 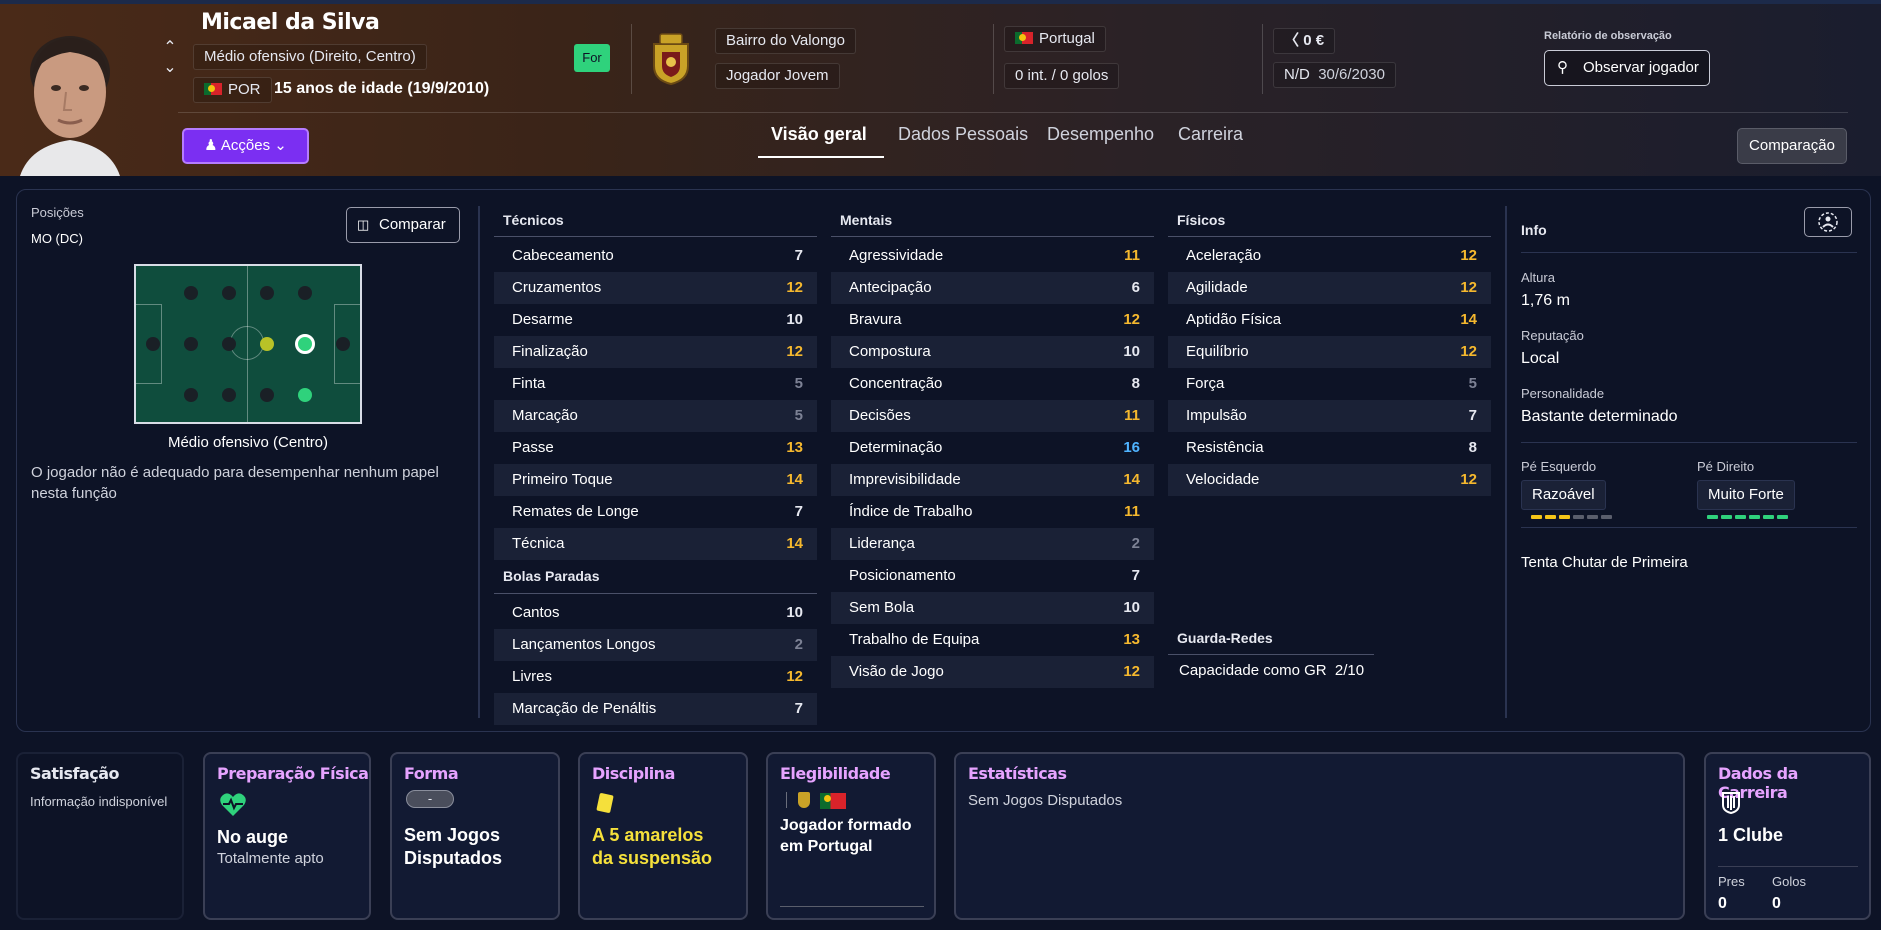 I want to click on attribute-row: Determinação 16, so click(x=992, y=448).